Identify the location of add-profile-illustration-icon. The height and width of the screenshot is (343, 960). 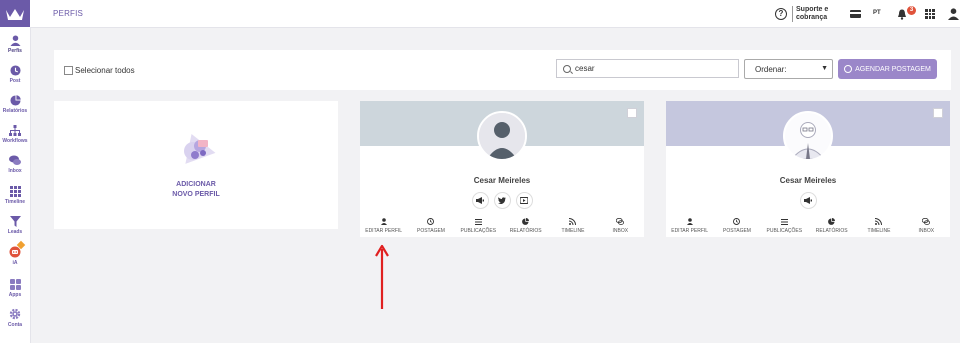
(197, 149).